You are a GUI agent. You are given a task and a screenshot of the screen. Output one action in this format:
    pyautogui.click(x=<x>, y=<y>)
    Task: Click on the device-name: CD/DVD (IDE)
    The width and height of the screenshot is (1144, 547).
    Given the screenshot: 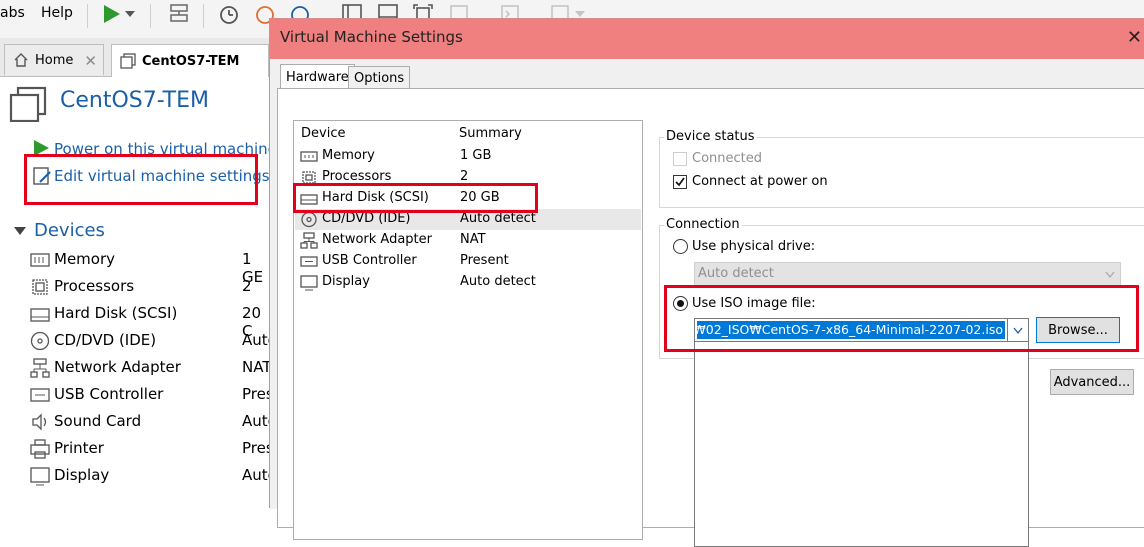 What is the action you would take?
    pyautogui.click(x=105, y=340)
    